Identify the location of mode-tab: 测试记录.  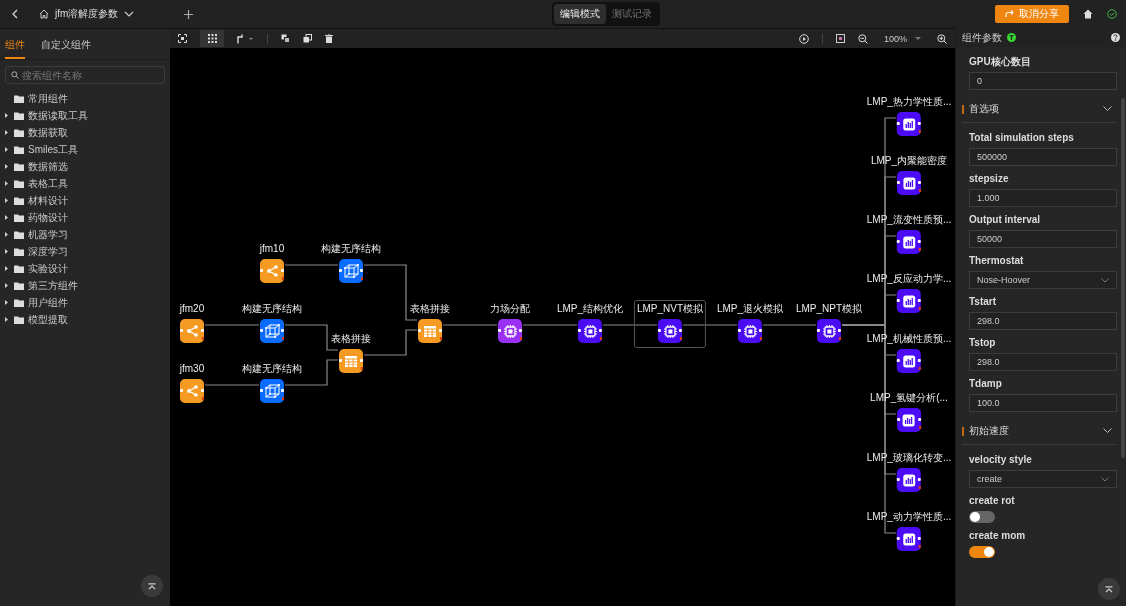
(632, 14).